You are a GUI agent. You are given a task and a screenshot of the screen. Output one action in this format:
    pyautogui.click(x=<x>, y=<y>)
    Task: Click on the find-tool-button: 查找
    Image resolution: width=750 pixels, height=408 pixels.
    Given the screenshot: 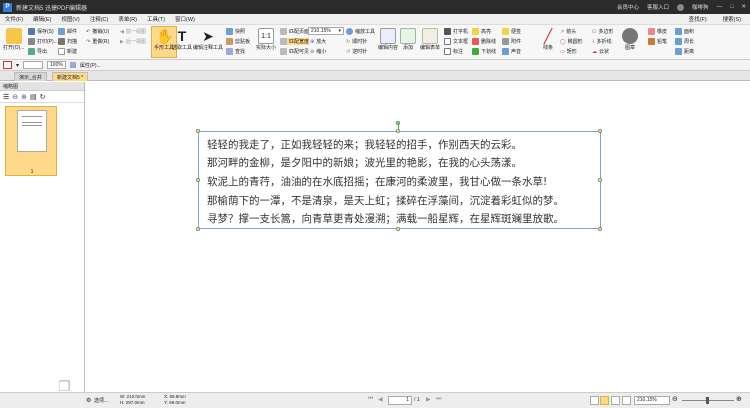 What is the action you would take?
    pyautogui.click(x=235, y=51)
    